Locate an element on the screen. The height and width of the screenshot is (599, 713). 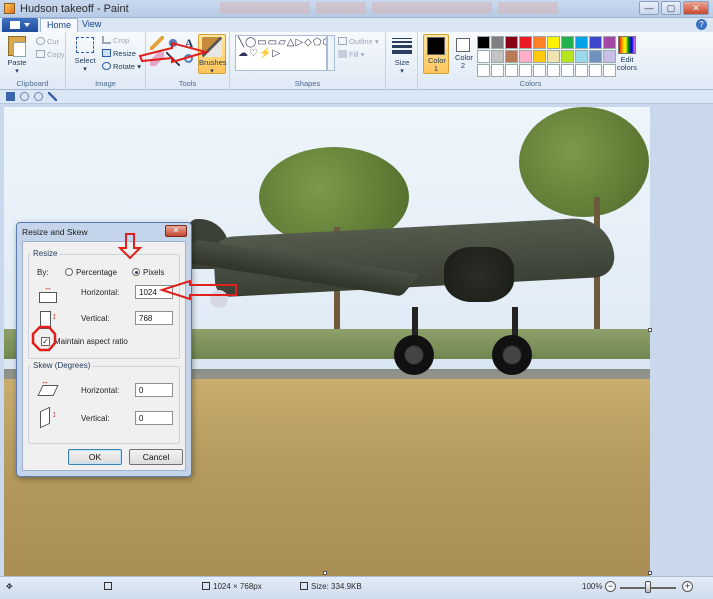
cancel-button: Cancel is located at coordinates (156, 457).